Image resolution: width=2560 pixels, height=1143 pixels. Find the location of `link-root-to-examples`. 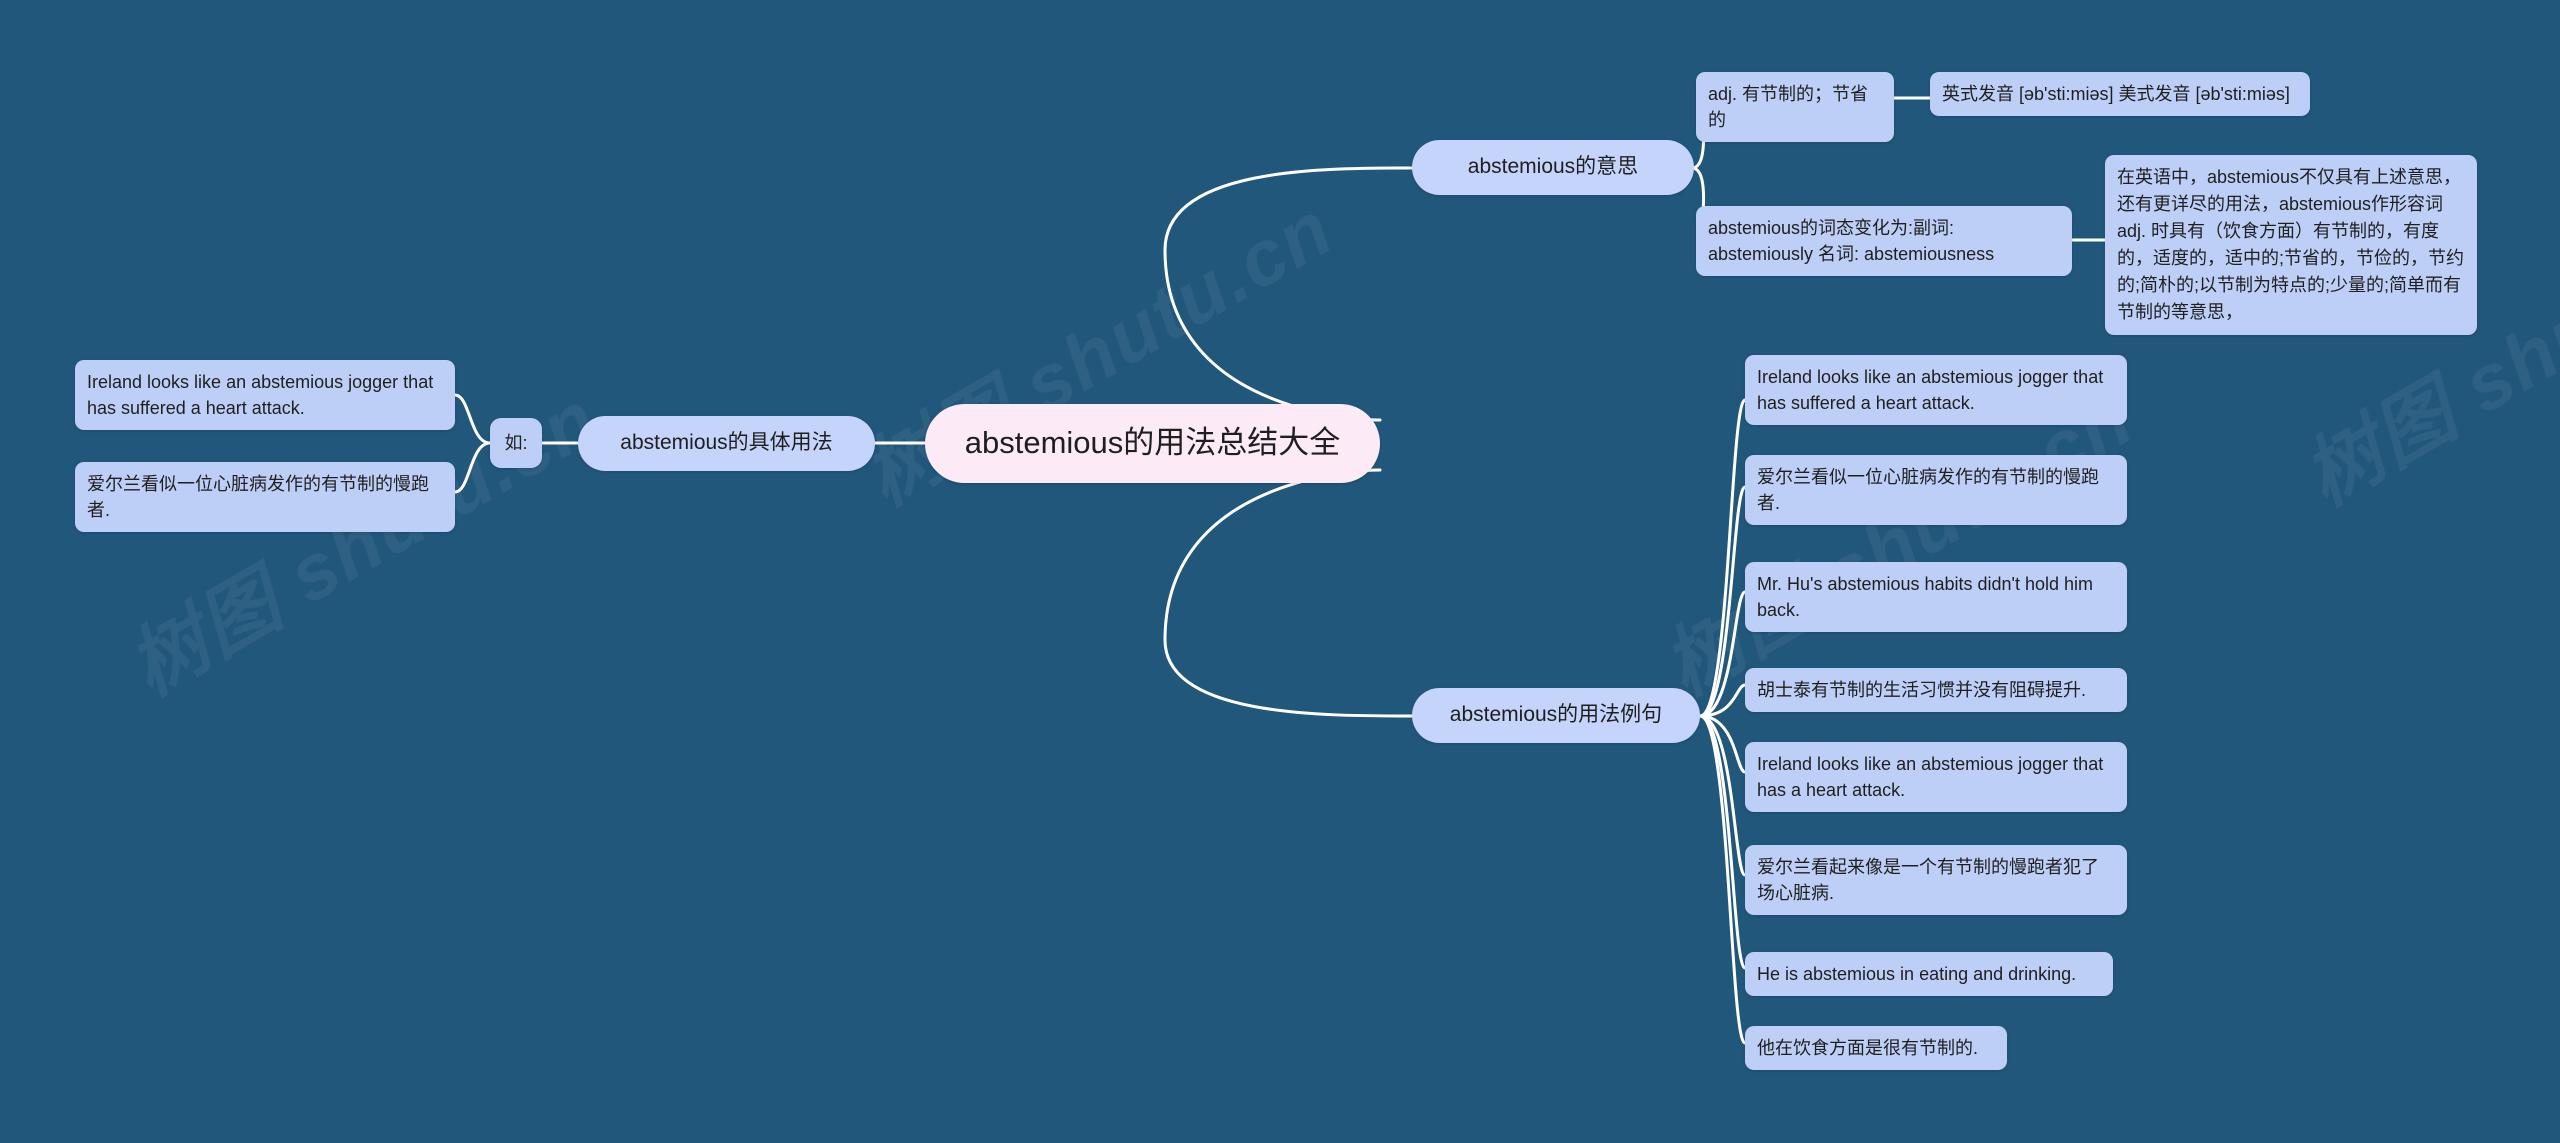

link-root-to-examples is located at coordinates (1288, 593).